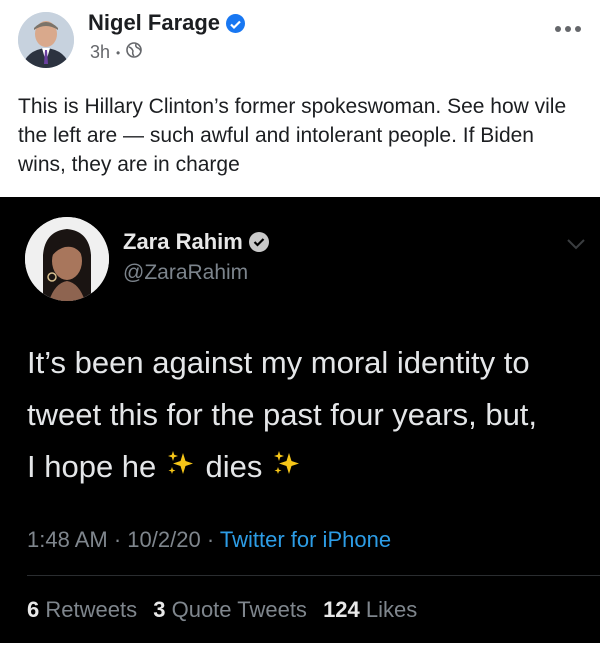 This screenshot has width=600, height=646. Describe the element at coordinates (234, 466) in the screenshot. I see `tweet-line-3-end: dies` at that location.